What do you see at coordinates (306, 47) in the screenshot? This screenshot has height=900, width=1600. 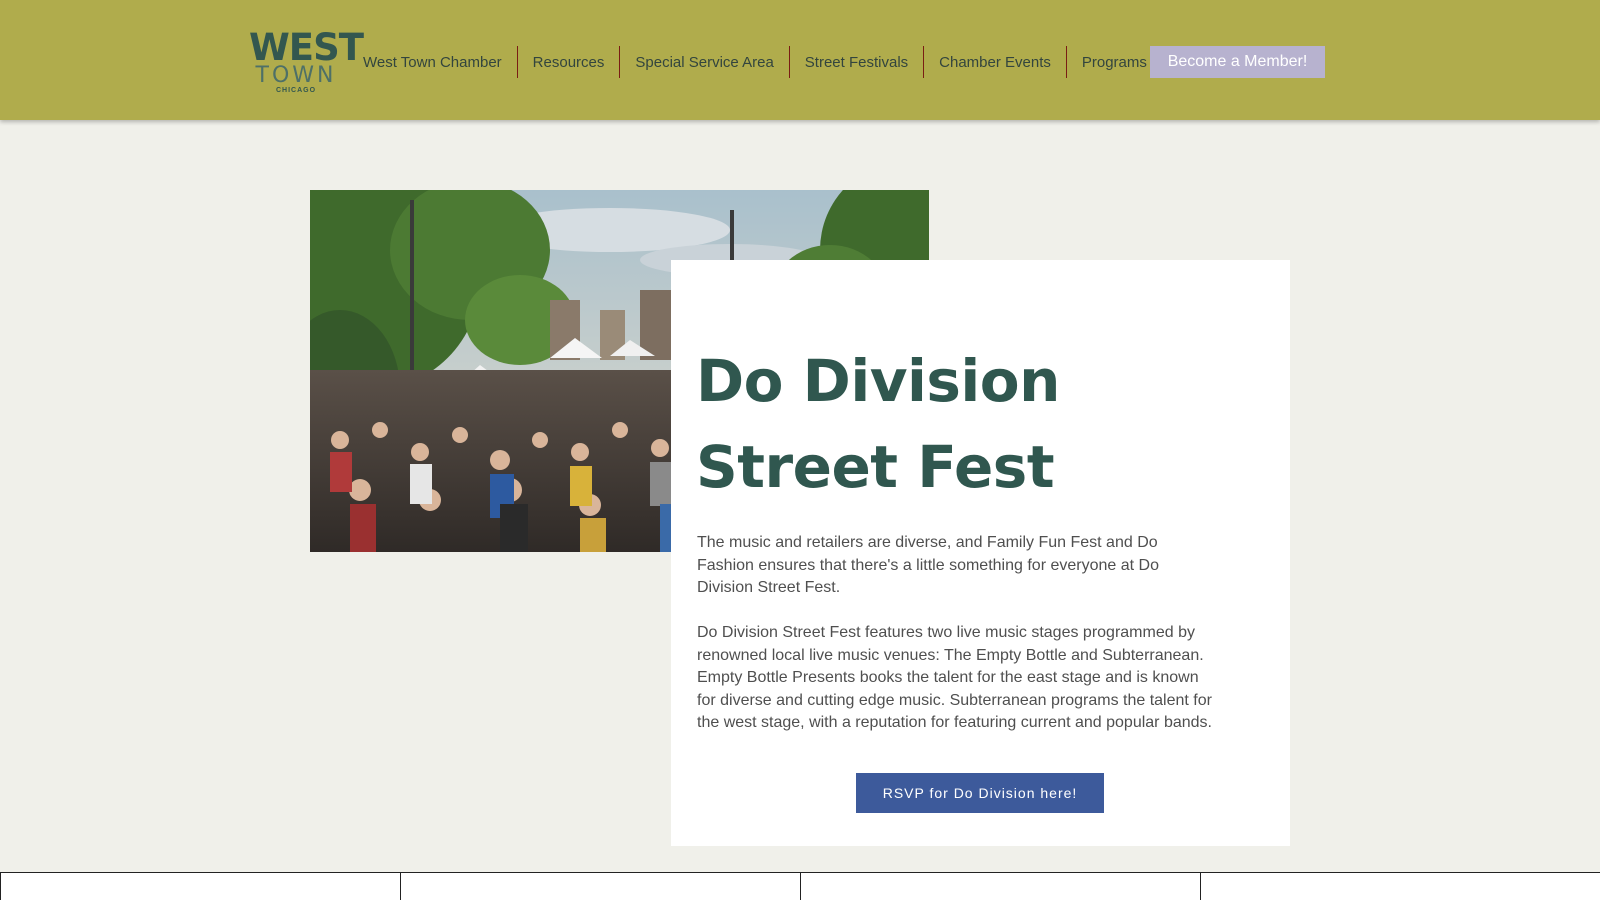 I see `logo-line-west: WEST` at bounding box center [306, 47].